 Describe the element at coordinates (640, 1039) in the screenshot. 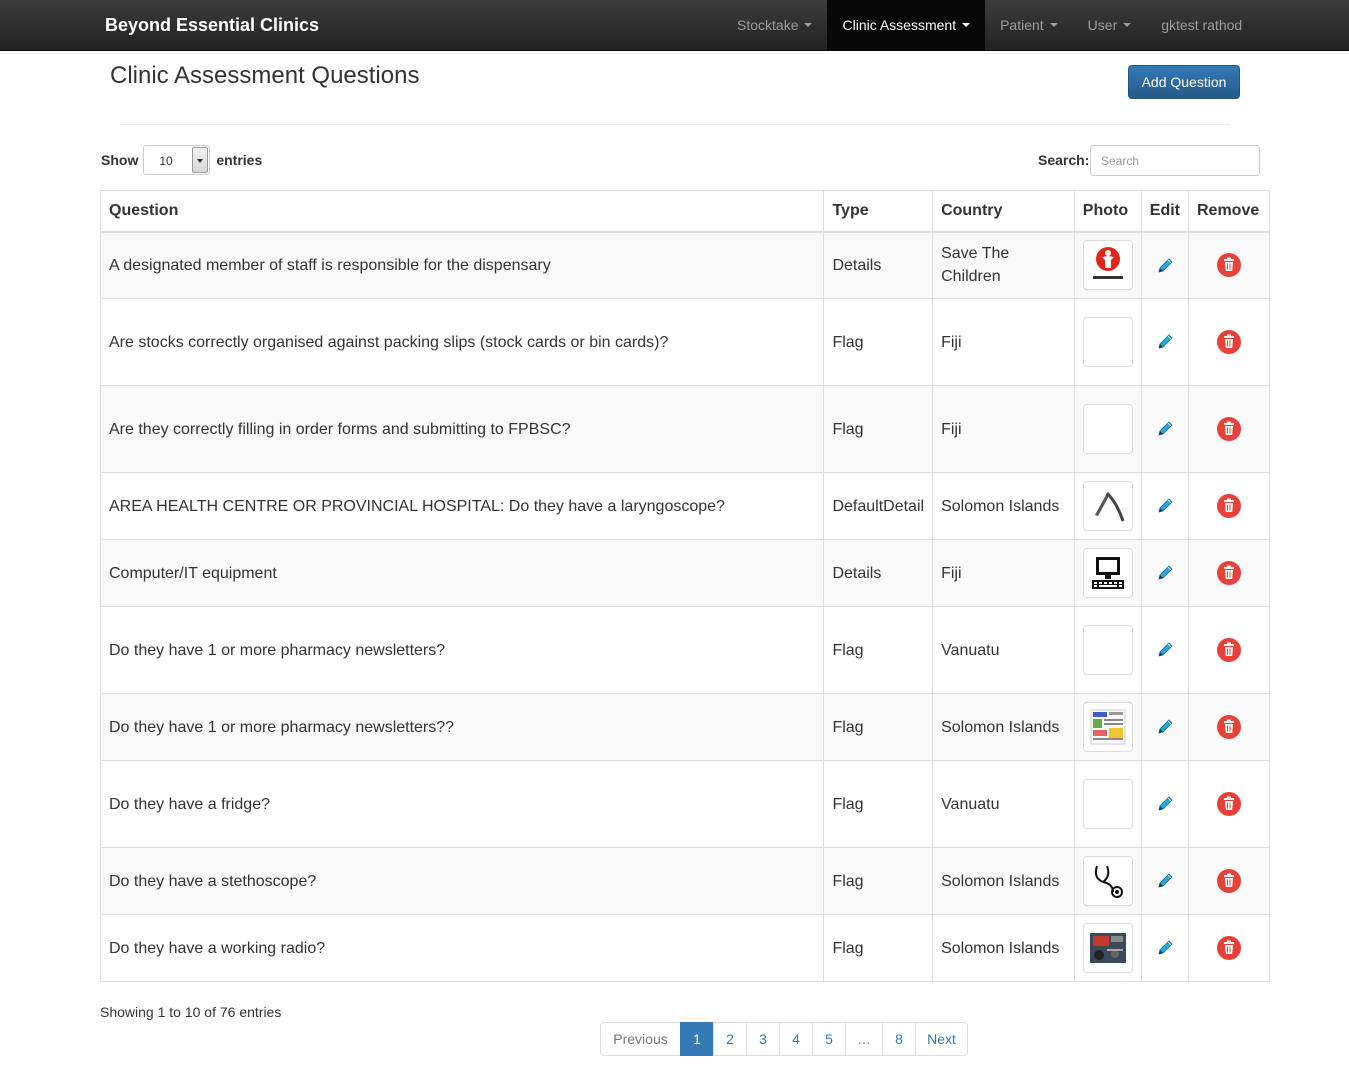

I see `page-previous: Previous` at that location.